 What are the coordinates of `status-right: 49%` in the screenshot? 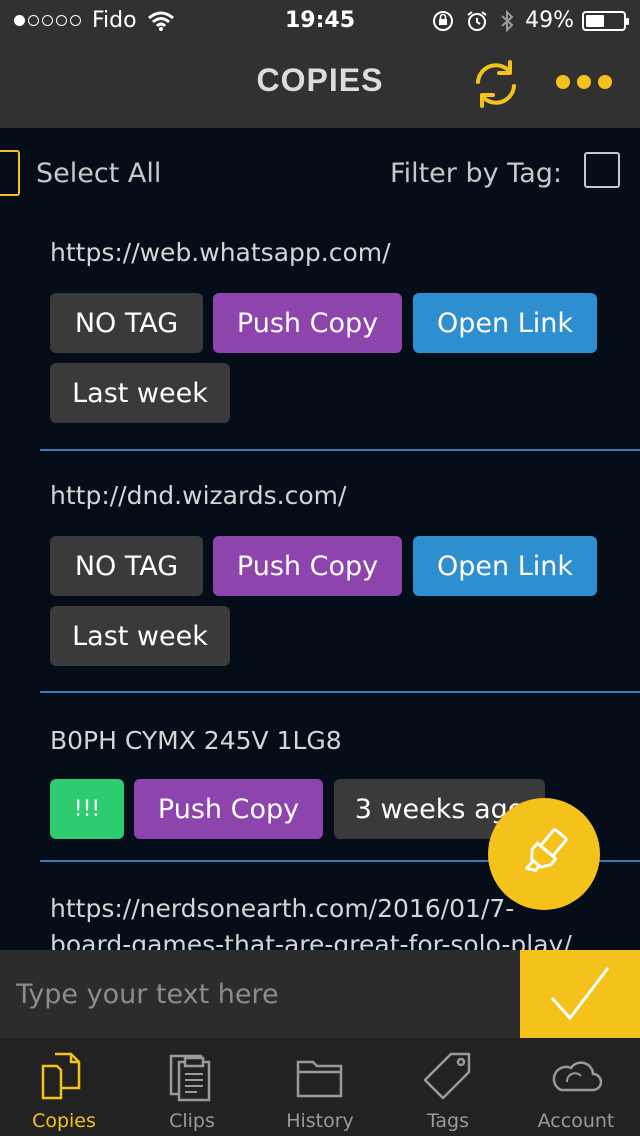 It's located at (530, 20).